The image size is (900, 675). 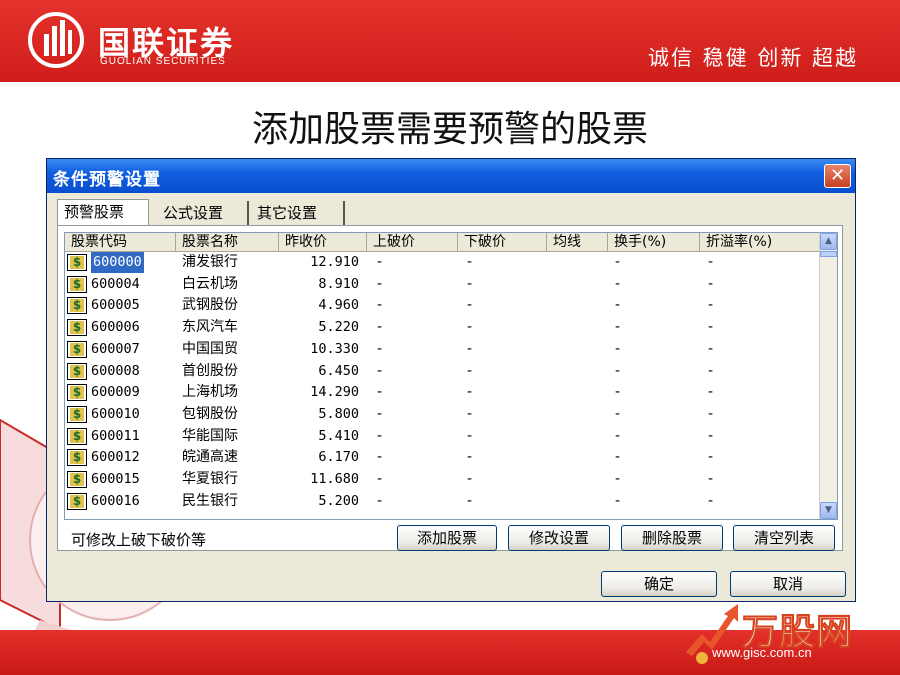 What do you see at coordinates (412, 242) in the screenshot?
I see `column-header-up-break: 上破价` at bounding box center [412, 242].